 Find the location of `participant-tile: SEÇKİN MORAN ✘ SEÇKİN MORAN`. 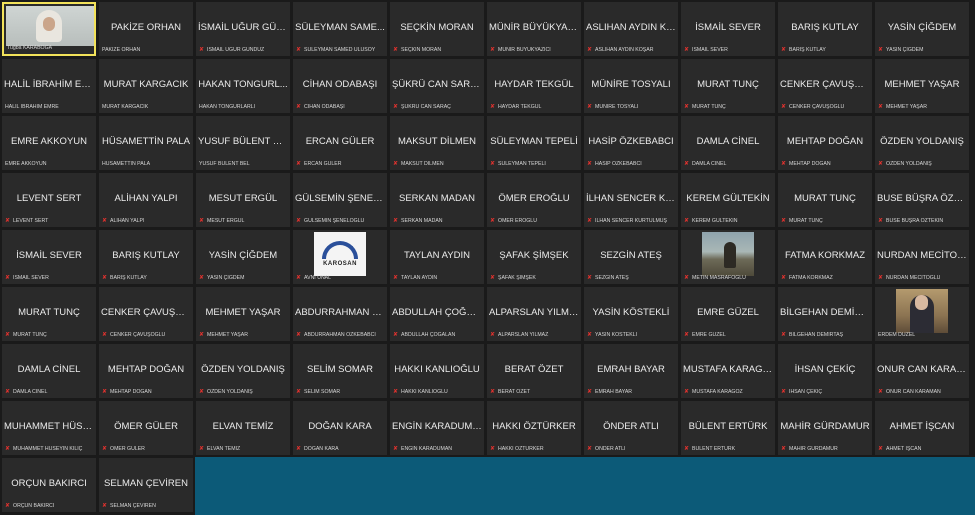

participant-tile: SEÇKİN MORAN ✘ SEÇKİN MORAN is located at coordinates (437, 29).